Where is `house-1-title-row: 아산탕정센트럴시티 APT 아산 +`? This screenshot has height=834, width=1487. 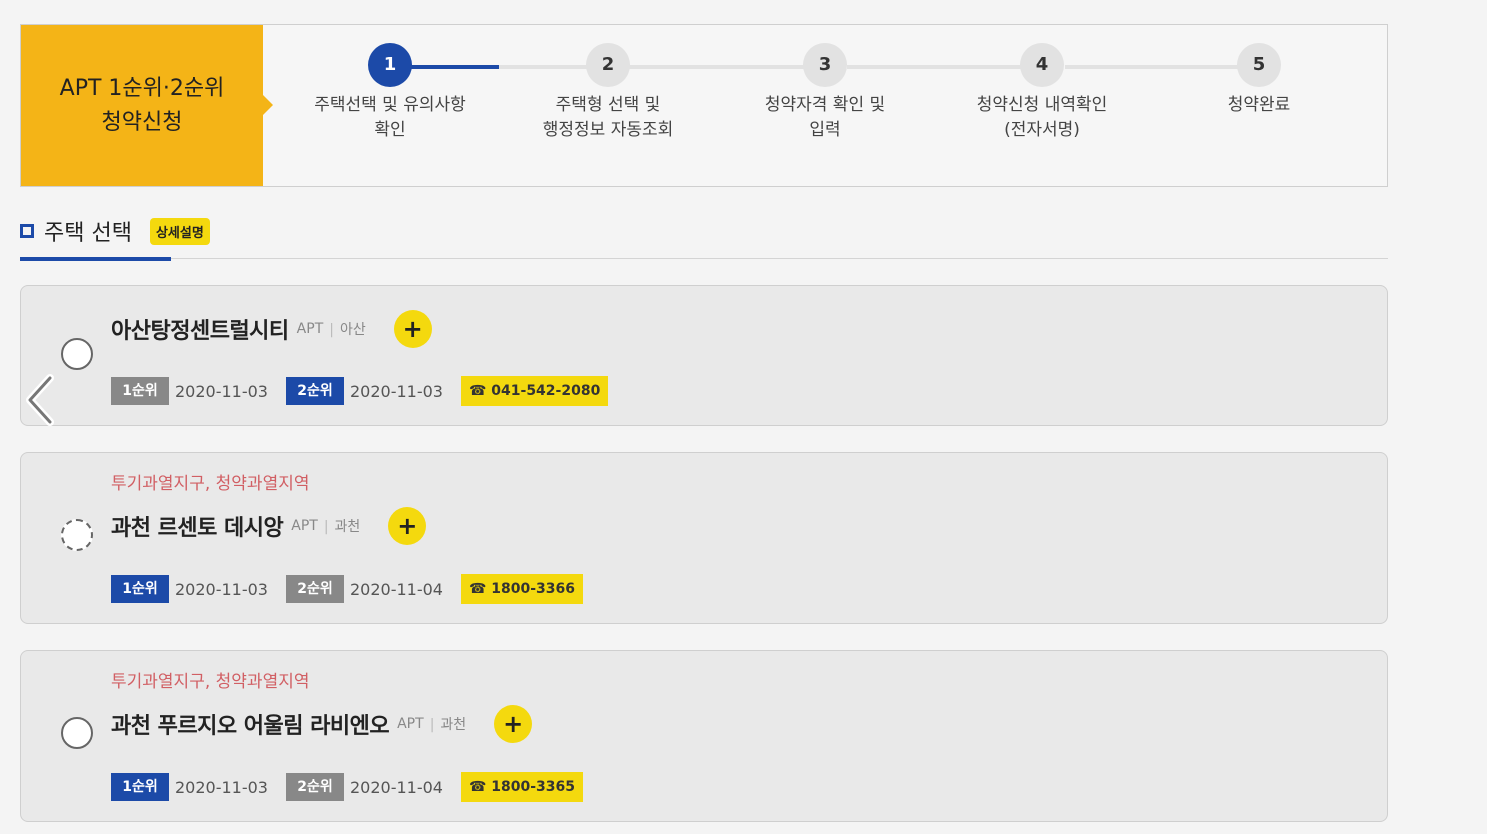
house-1-title-row: 아산탕정센트럴시티 APT 아산 + is located at coordinates (271, 329).